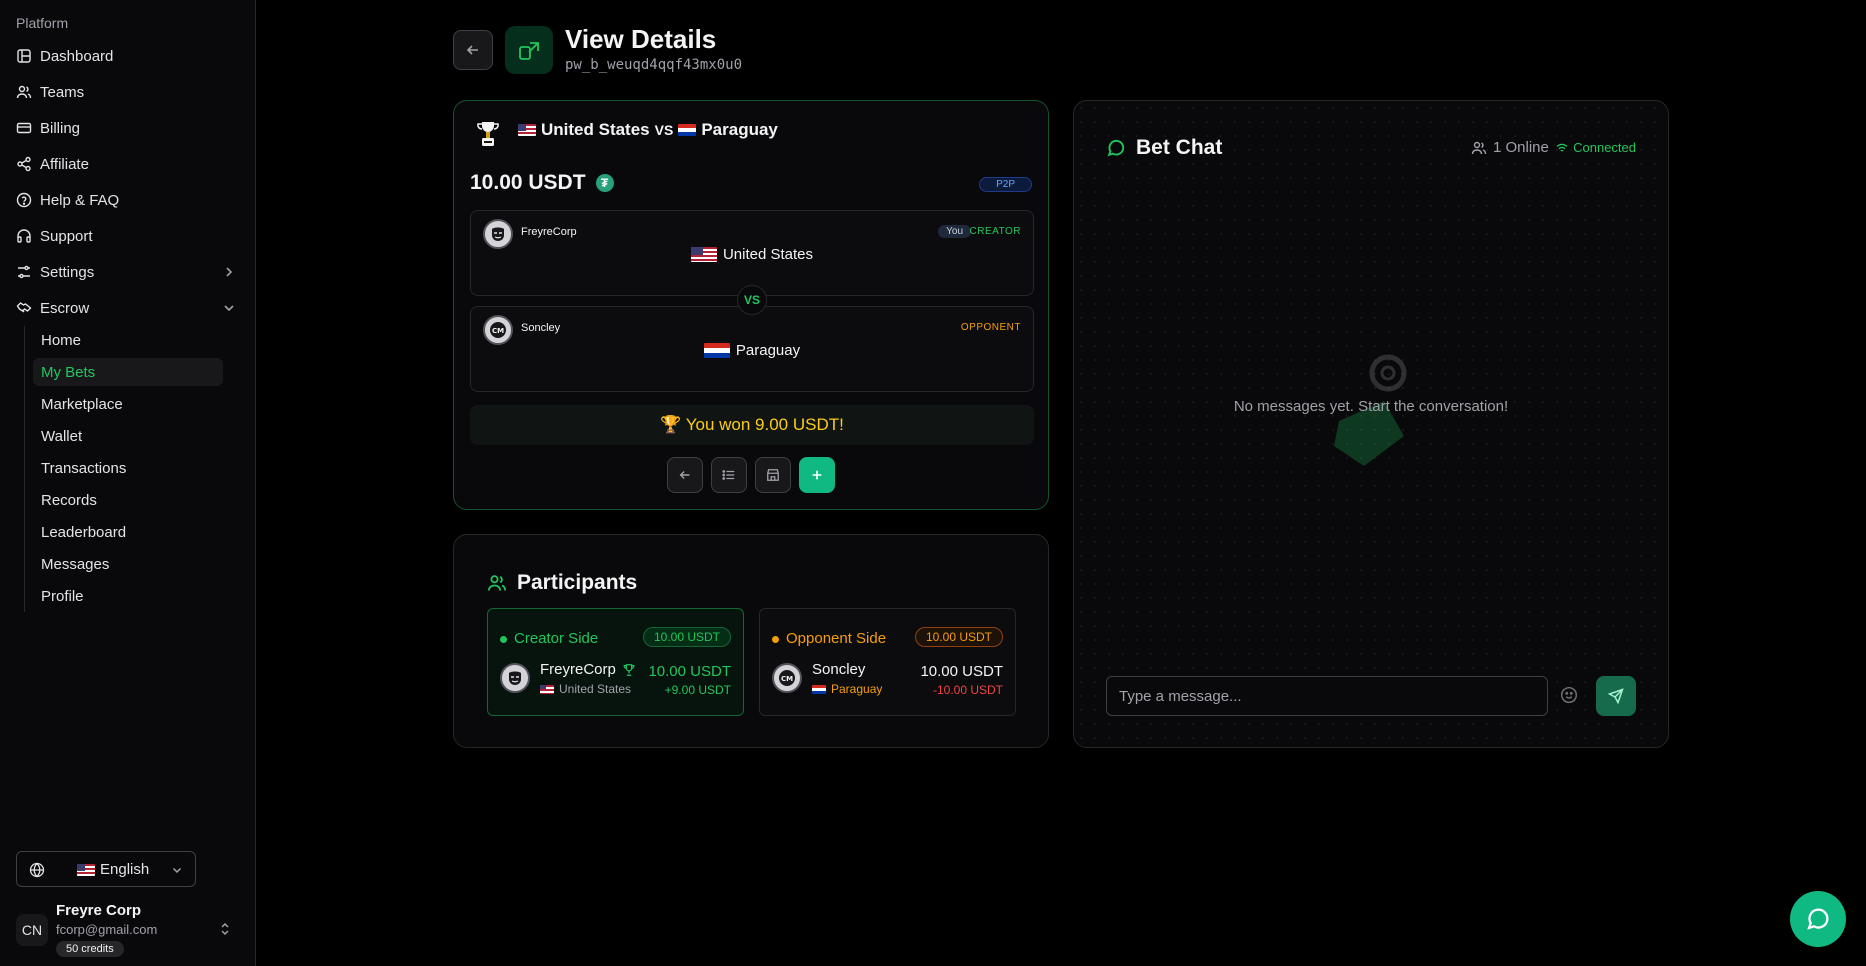 The height and width of the screenshot is (966, 1866). What do you see at coordinates (541, 328) in the screenshot?
I see `opponent-name: Soncley` at bounding box center [541, 328].